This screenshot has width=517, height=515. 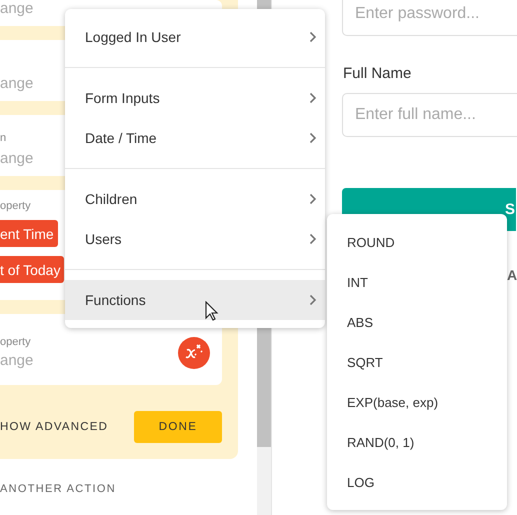 What do you see at coordinates (417, 402) in the screenshot?
I see `menu-item: EXP(base, exp)` at bounding box center [417, 402].